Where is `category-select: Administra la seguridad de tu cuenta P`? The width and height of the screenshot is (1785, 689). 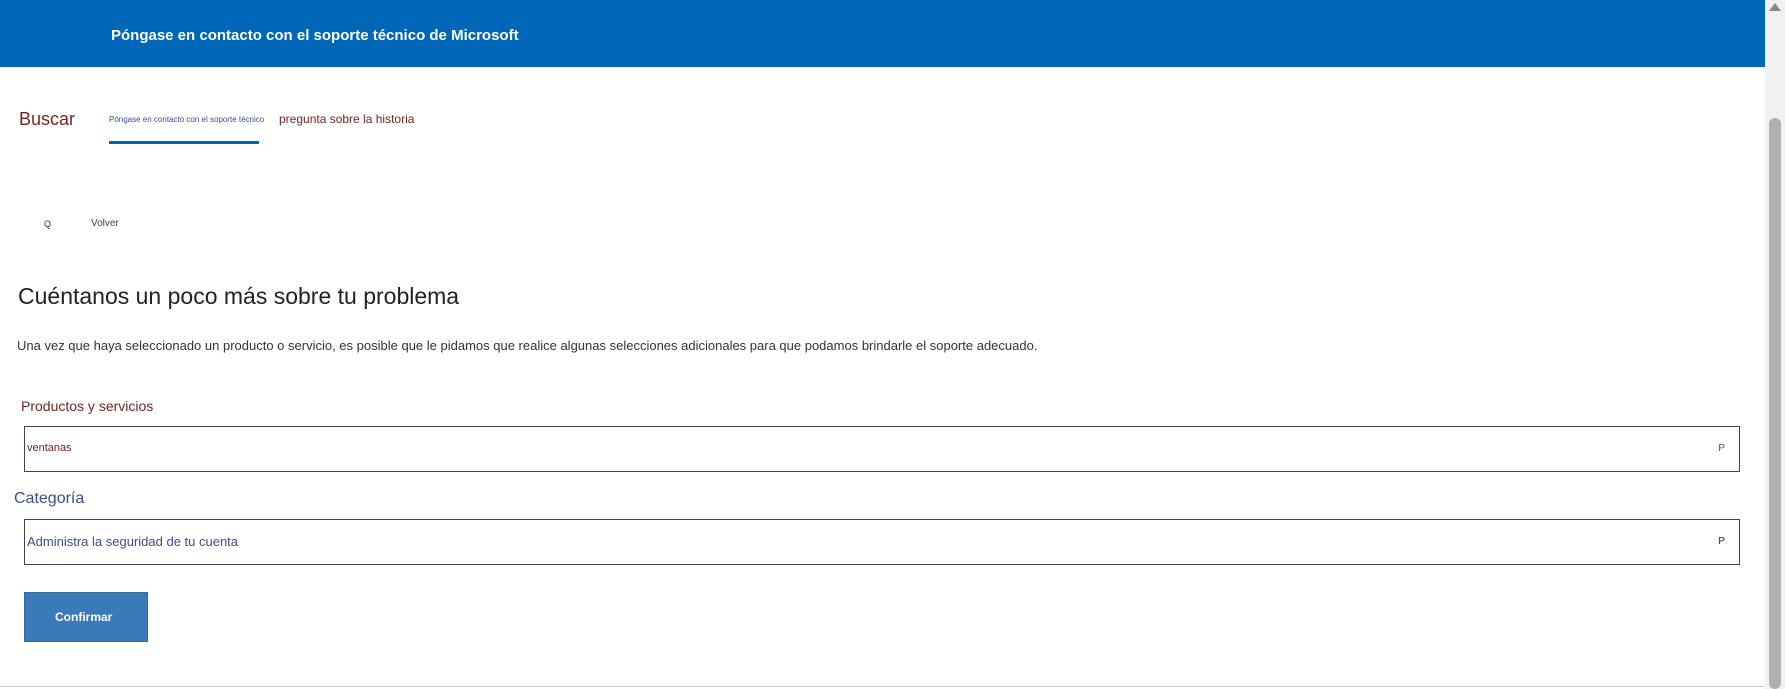
category-select: Administra la seguridad de tu cuenta P is located at coordinates (882, 542).